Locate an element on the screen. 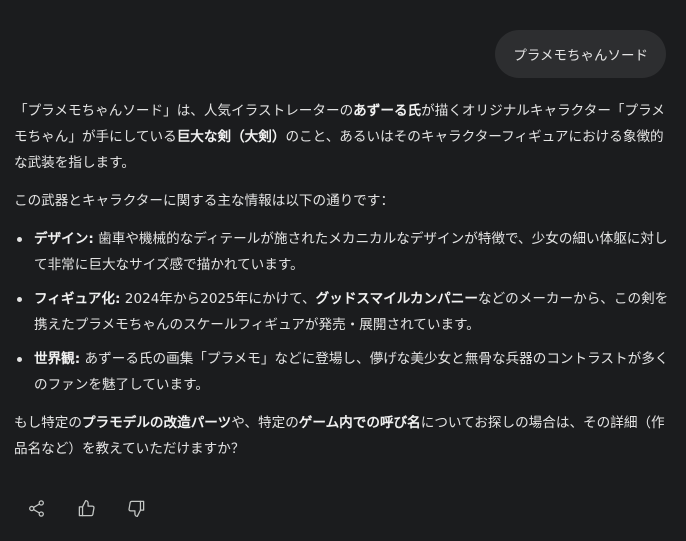  intro-segment-bold: 巨大な剣（大剣） is located at coordinates (231, 137).